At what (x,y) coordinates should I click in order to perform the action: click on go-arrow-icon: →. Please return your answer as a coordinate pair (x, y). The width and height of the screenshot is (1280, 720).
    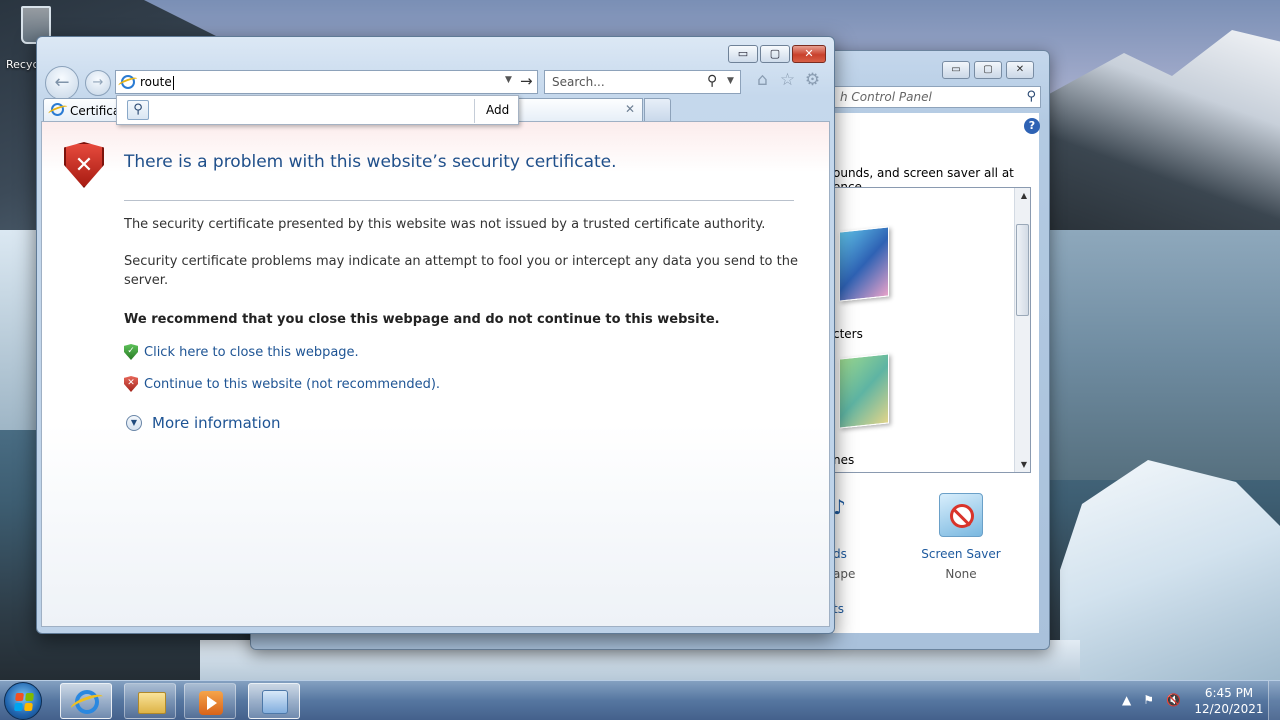
    Looking at the image, I should click on (526, 81).